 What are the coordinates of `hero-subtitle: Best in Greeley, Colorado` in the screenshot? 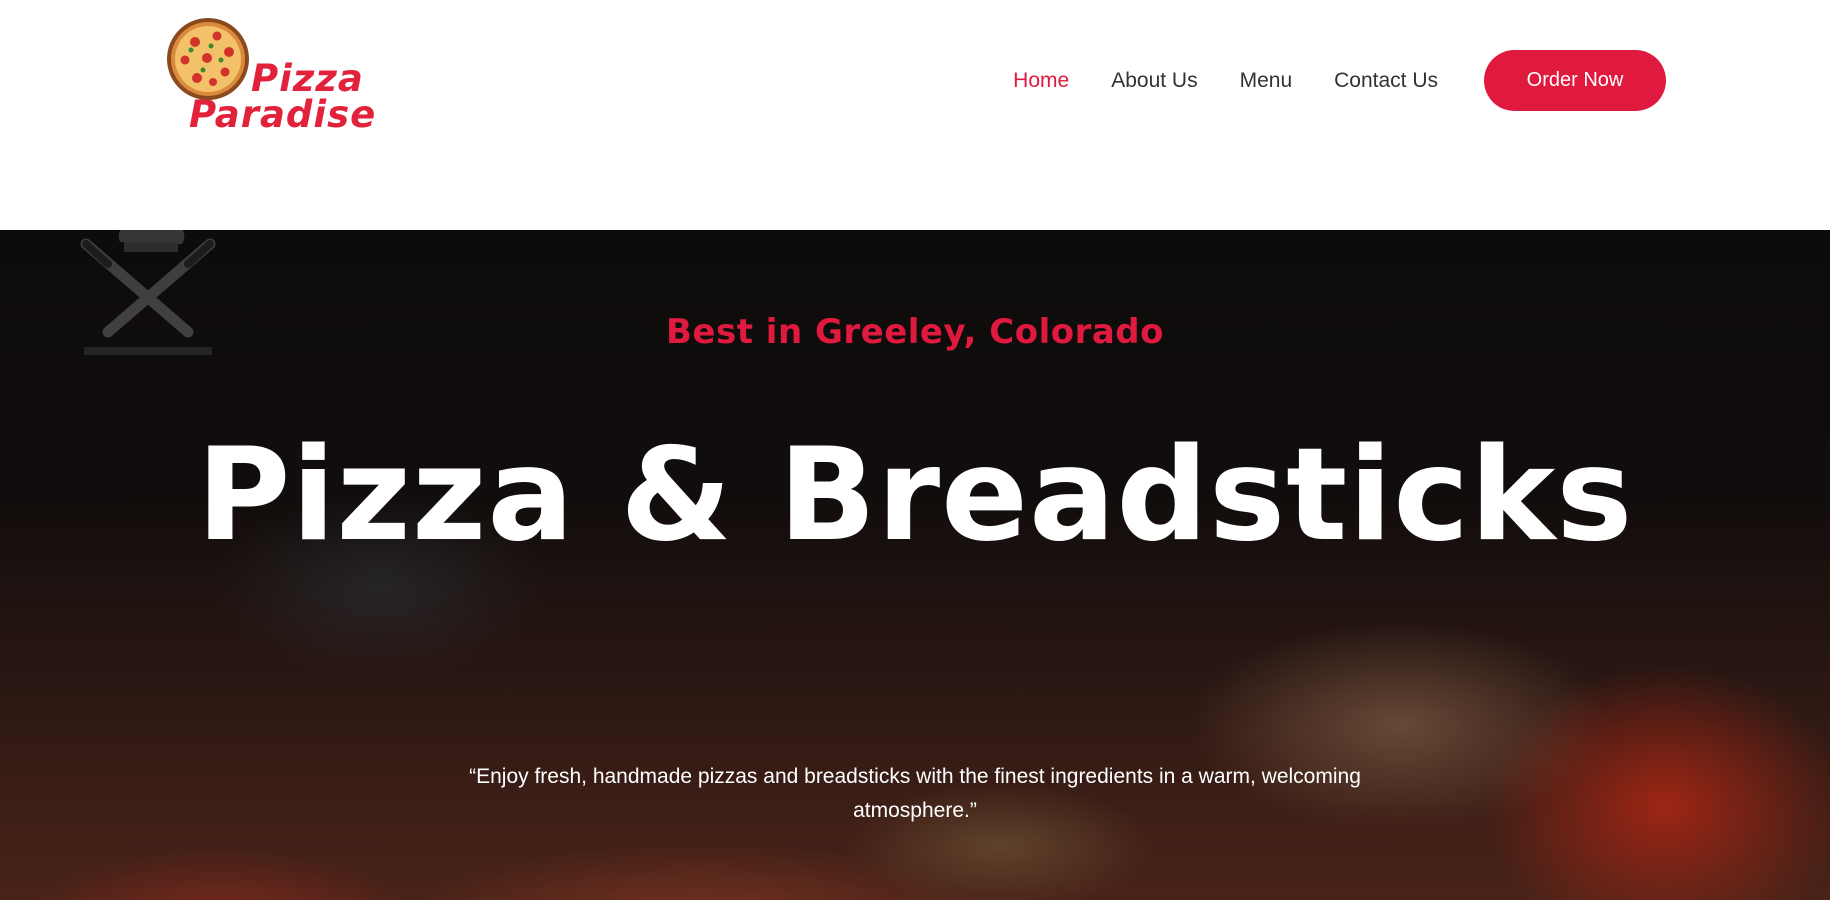 It's located at (914, 332).